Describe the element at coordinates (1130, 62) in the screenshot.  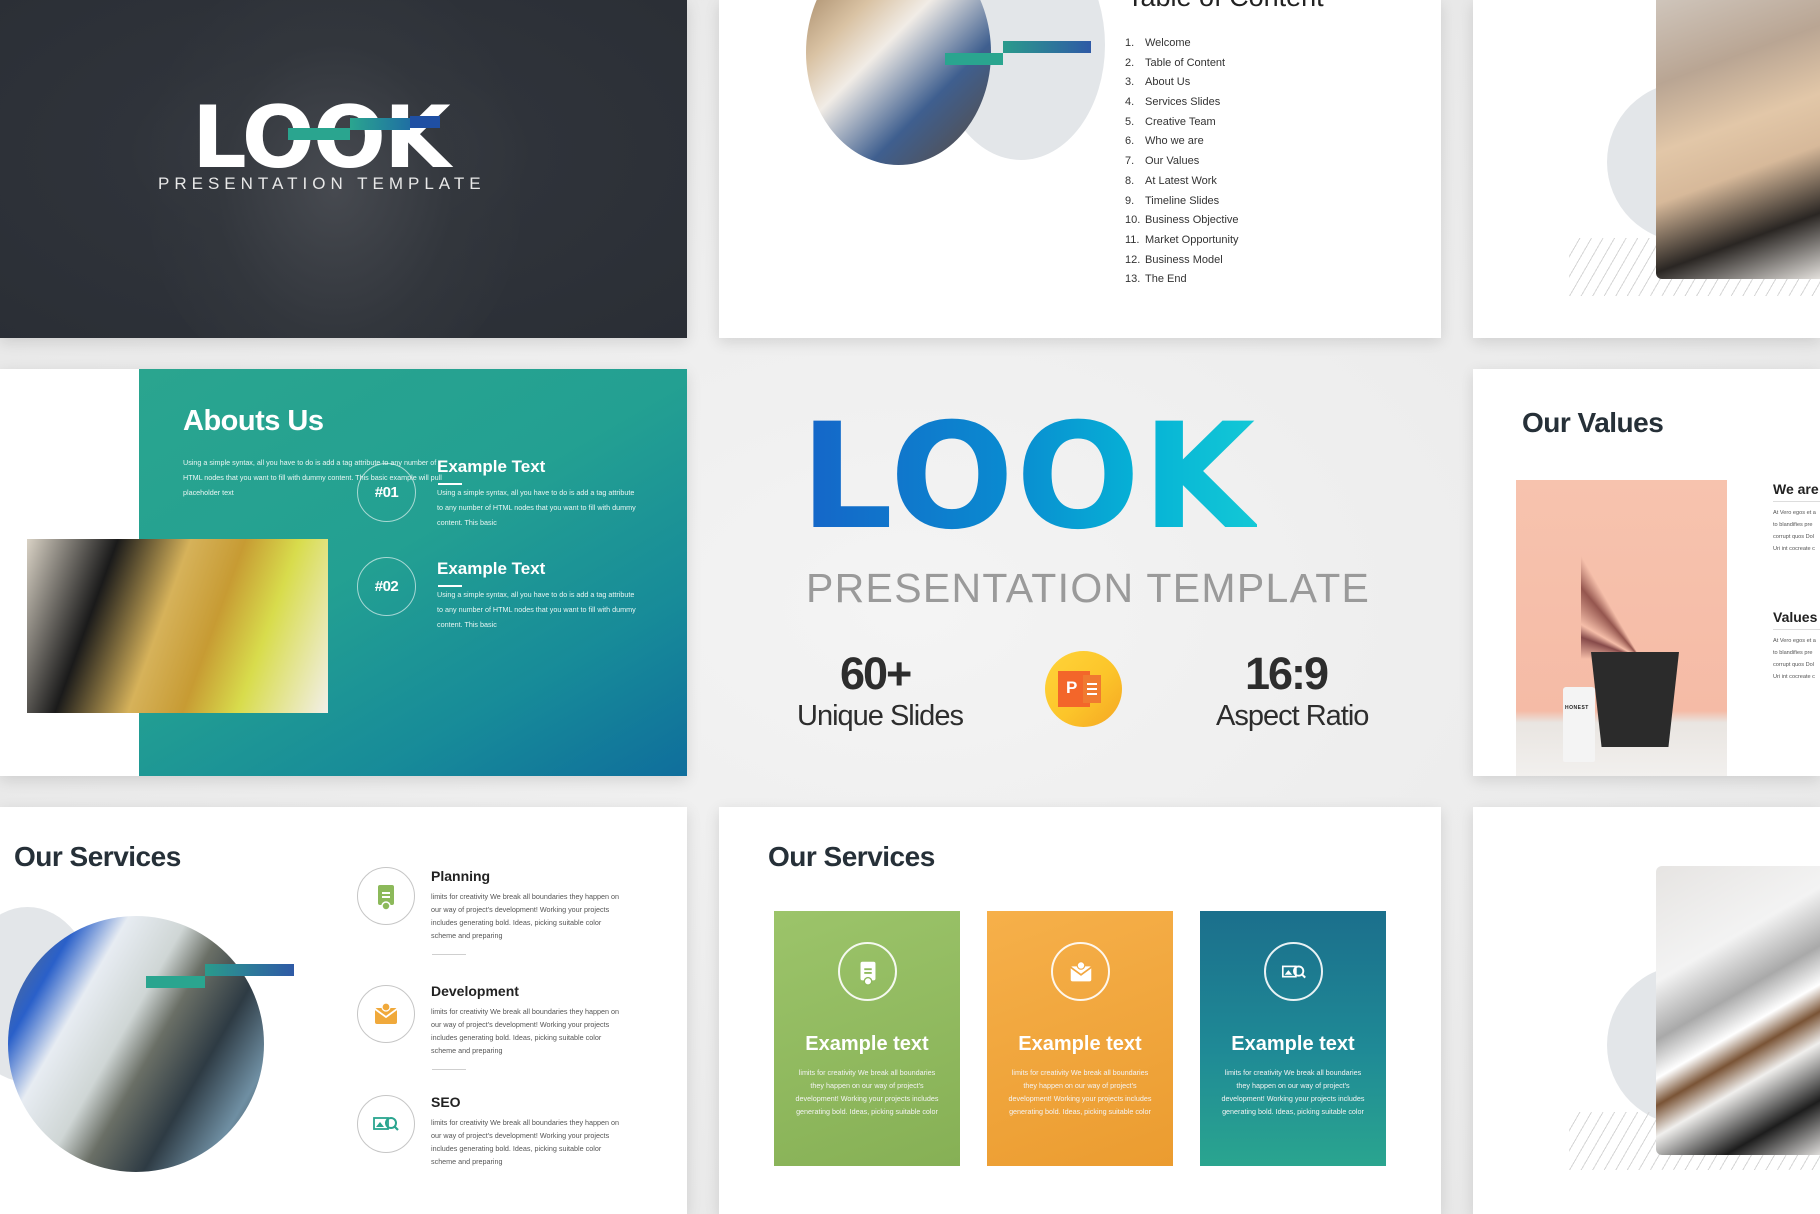
I see `toc-item-number: 2.` at that location.